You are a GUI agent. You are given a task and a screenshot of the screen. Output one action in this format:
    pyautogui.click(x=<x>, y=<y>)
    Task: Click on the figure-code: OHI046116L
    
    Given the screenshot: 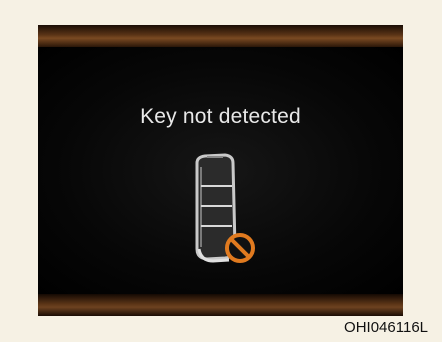 What is the action you would take?
    pyautogui.click(x=386, y=327)
    